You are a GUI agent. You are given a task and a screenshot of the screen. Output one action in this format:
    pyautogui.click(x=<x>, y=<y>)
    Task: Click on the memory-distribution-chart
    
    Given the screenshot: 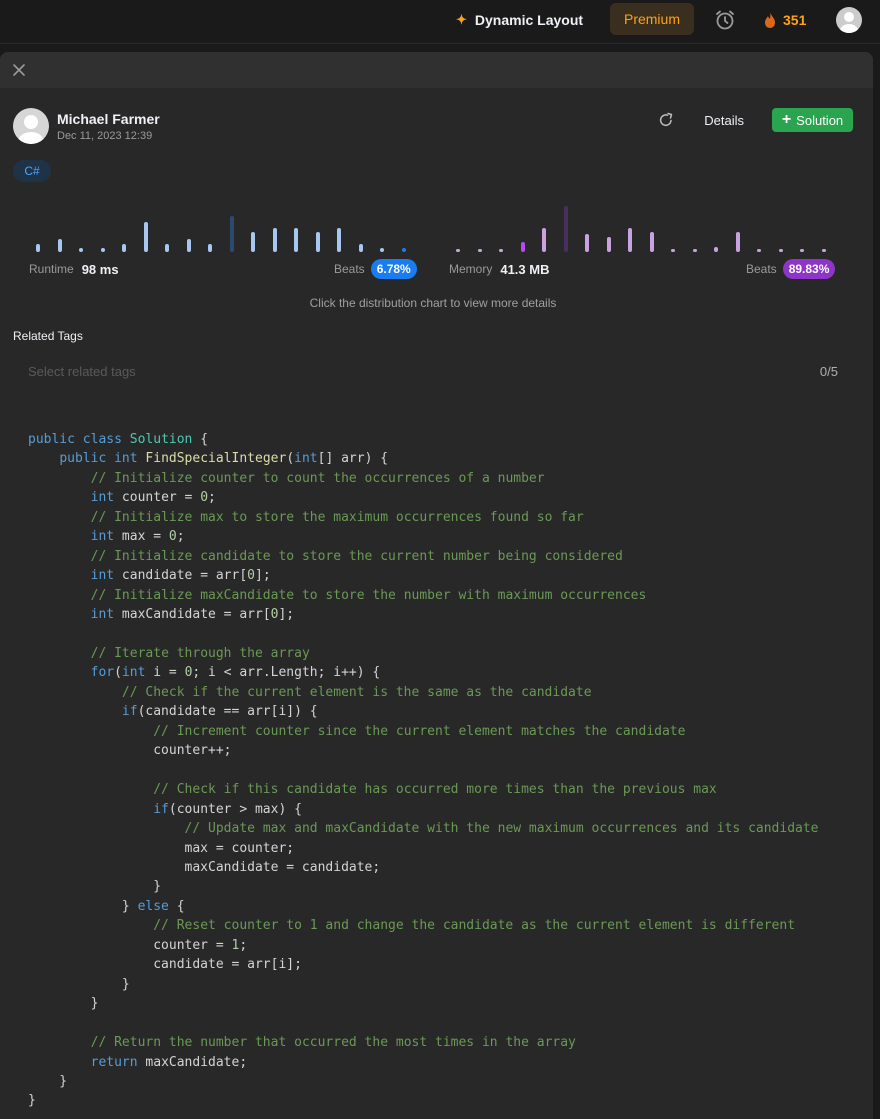 What is the action you would take?
    pyautogui.click(x=646, y=224)
    